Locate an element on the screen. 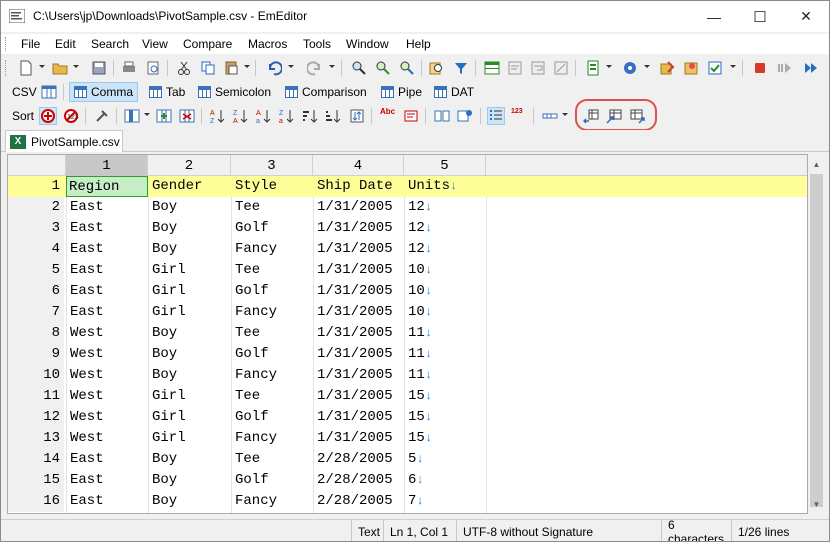  grid-cell: 10↓ is located at coordinates (419, 312).